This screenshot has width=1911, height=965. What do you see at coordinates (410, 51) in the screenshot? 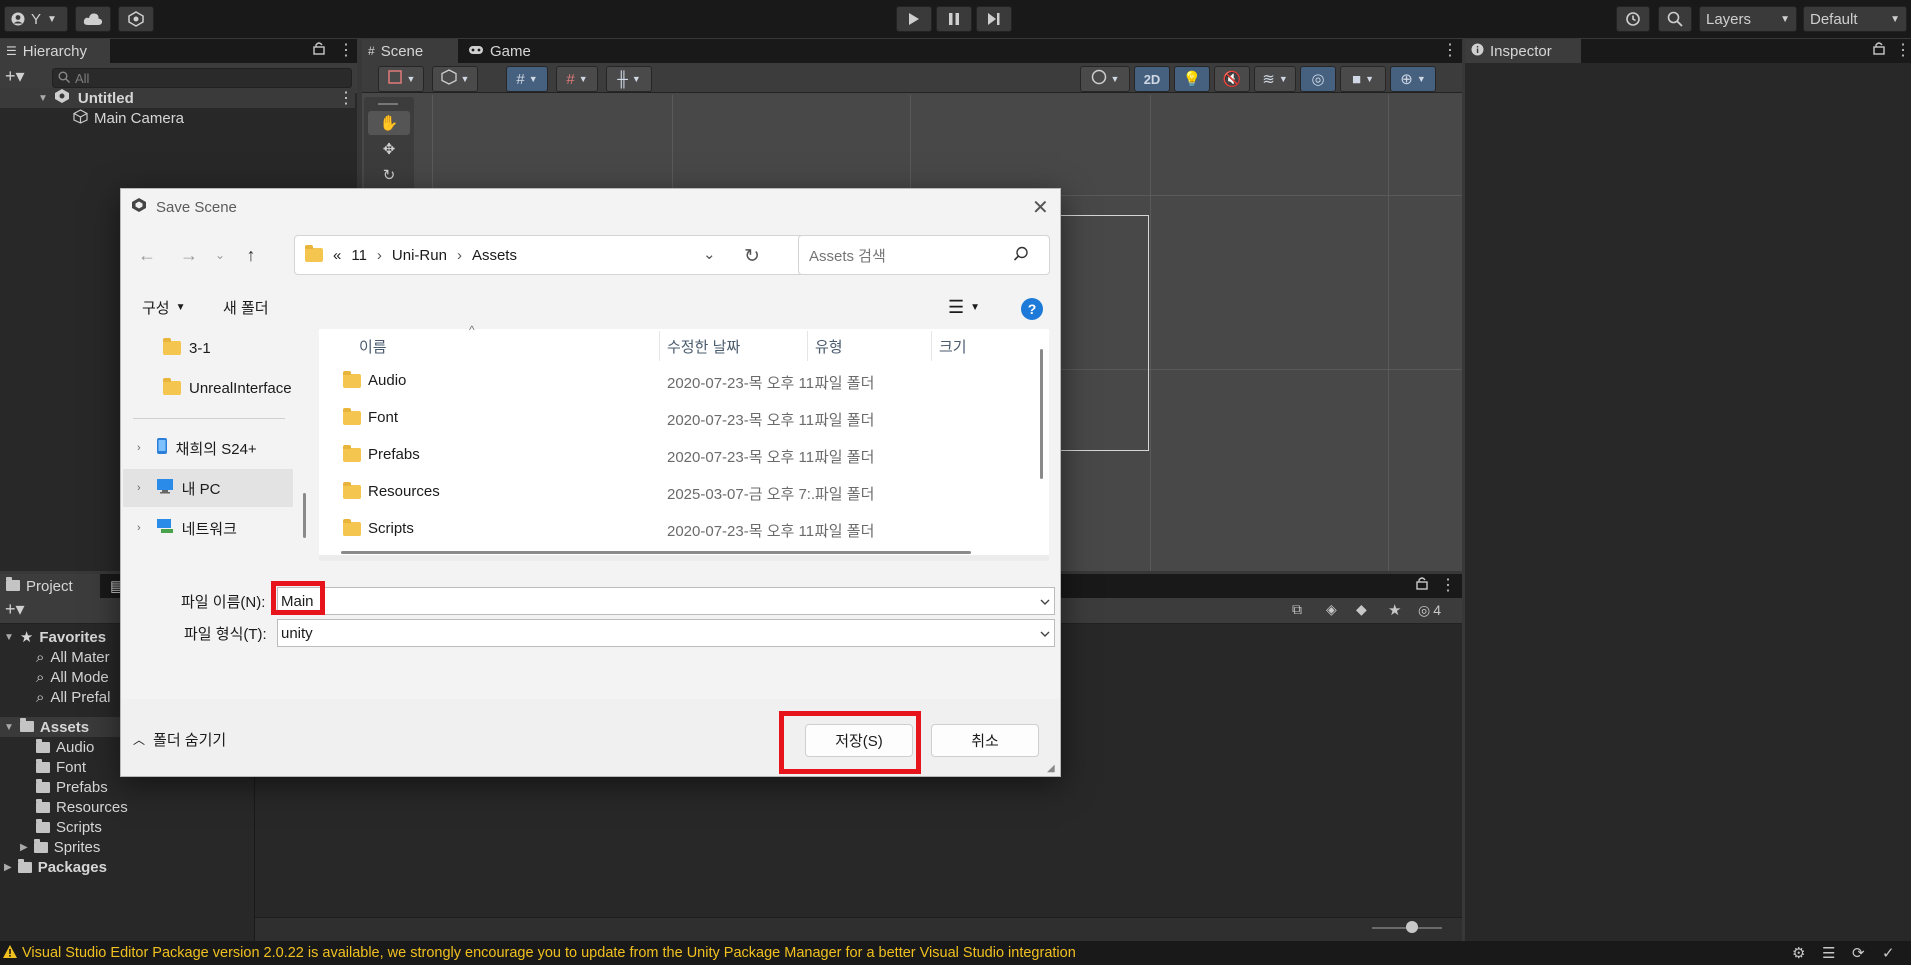
I see `tab-scene: # Scene` at bounding box center [410, 51].